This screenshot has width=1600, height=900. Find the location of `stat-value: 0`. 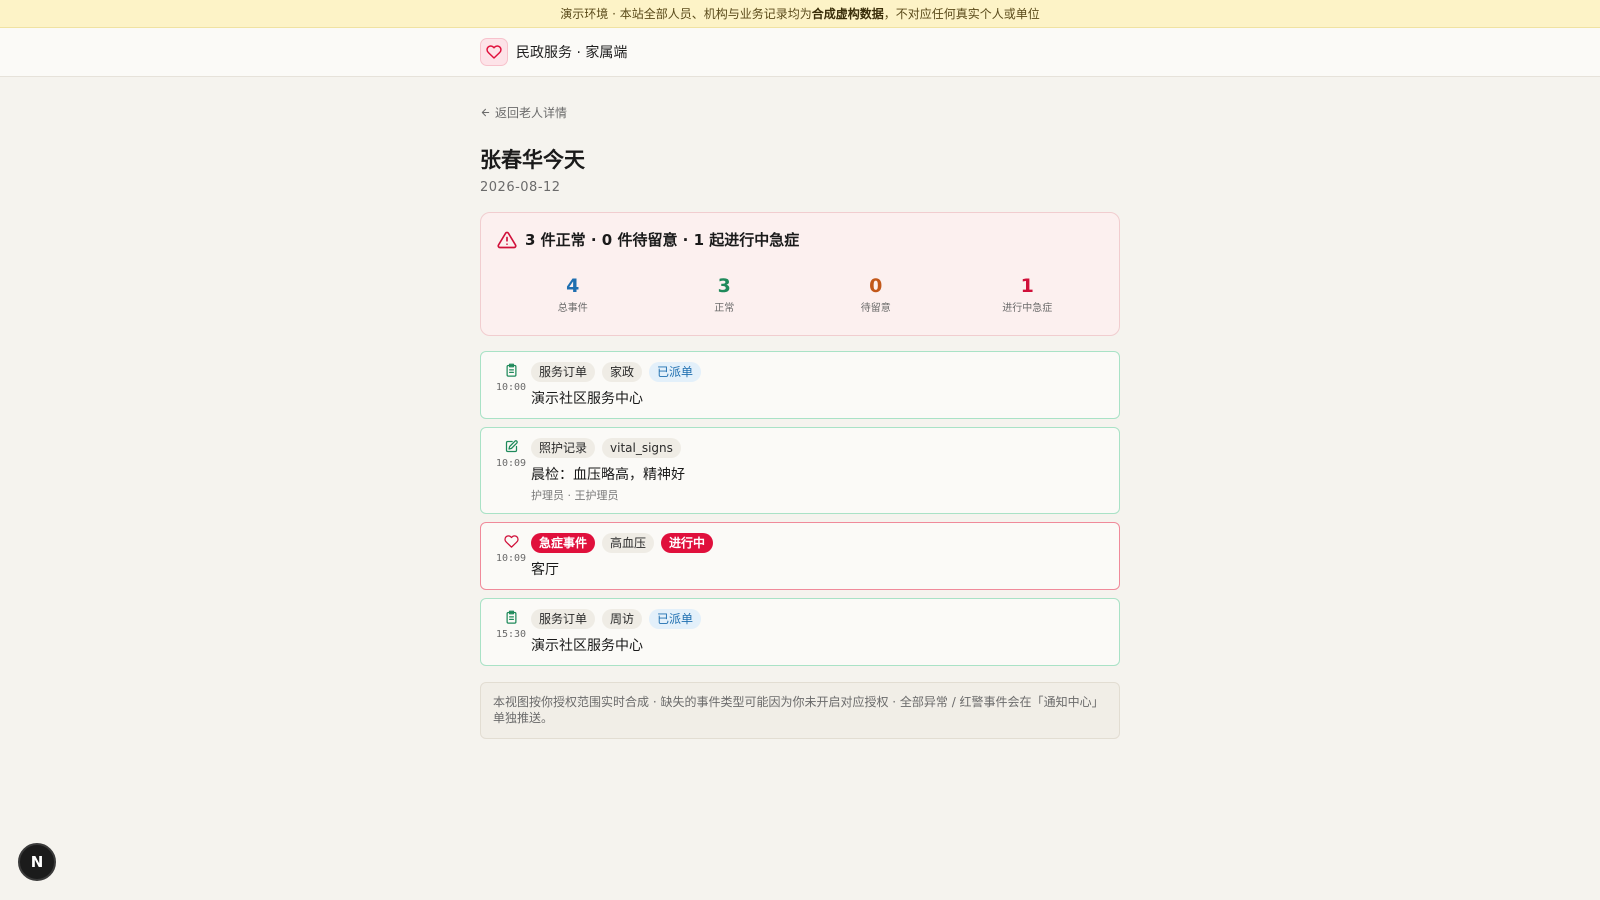

stat-value: 0 is located at coordinates (876, 286).